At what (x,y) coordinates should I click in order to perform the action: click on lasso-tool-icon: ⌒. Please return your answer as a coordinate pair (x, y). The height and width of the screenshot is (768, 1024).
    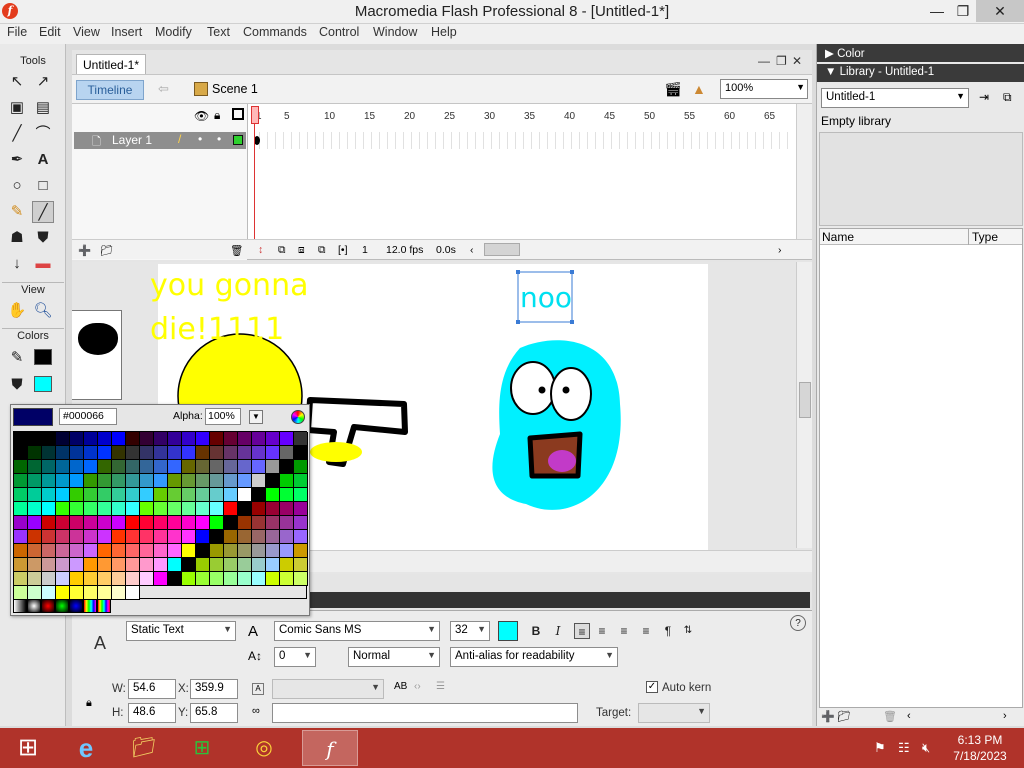
    Looking at the image, I should click on (43, 134).